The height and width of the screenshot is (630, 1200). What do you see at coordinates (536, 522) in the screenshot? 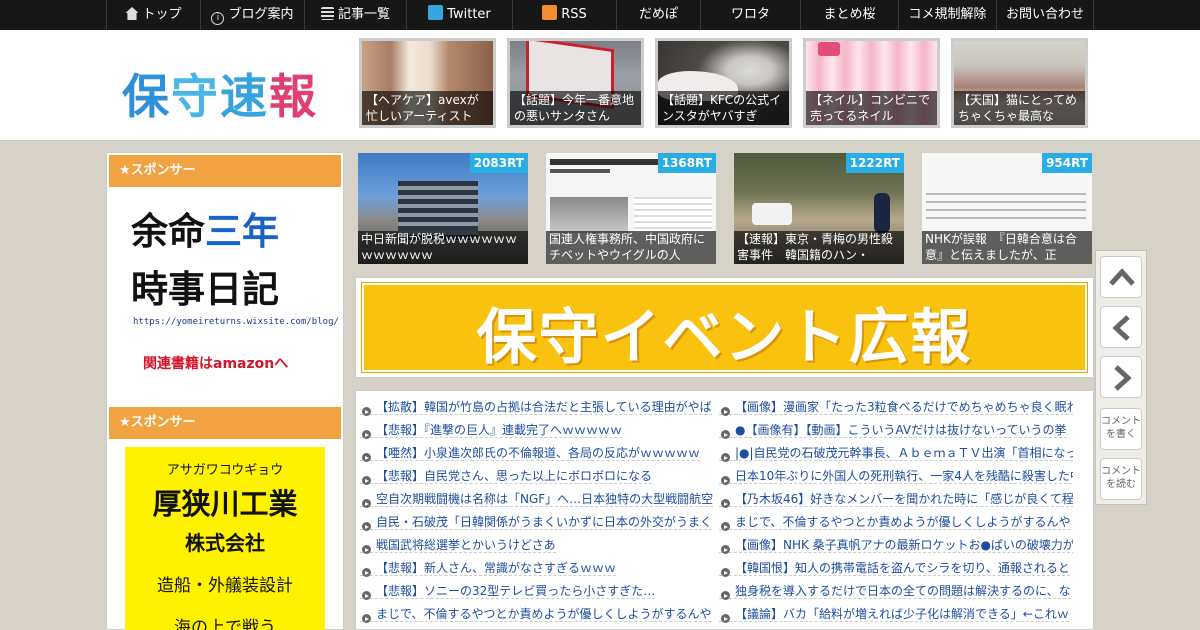
I see `list-item: 自民・石破茂「日韓関係がうまくいかずに日本の外交がうまく` at bounding box center [536, 522].